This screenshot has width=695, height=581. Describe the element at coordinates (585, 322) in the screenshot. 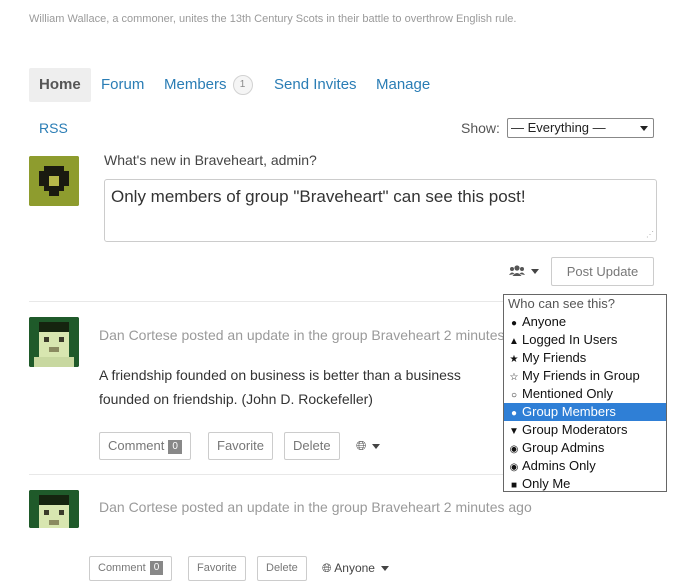

I see `option-anyone: ● Anyone` at that location.